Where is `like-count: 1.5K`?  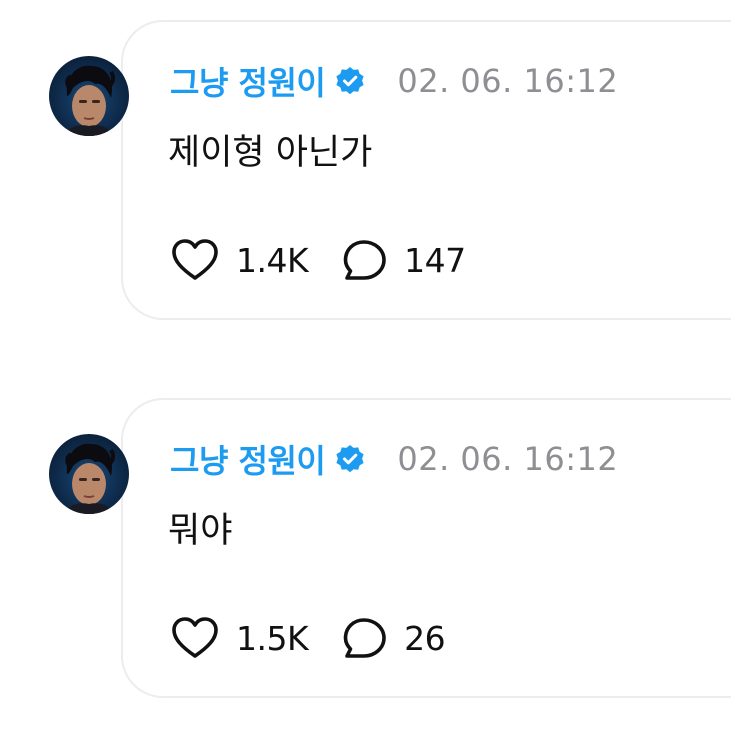 like-count: 1.5K is located at coordinates (272, 638).